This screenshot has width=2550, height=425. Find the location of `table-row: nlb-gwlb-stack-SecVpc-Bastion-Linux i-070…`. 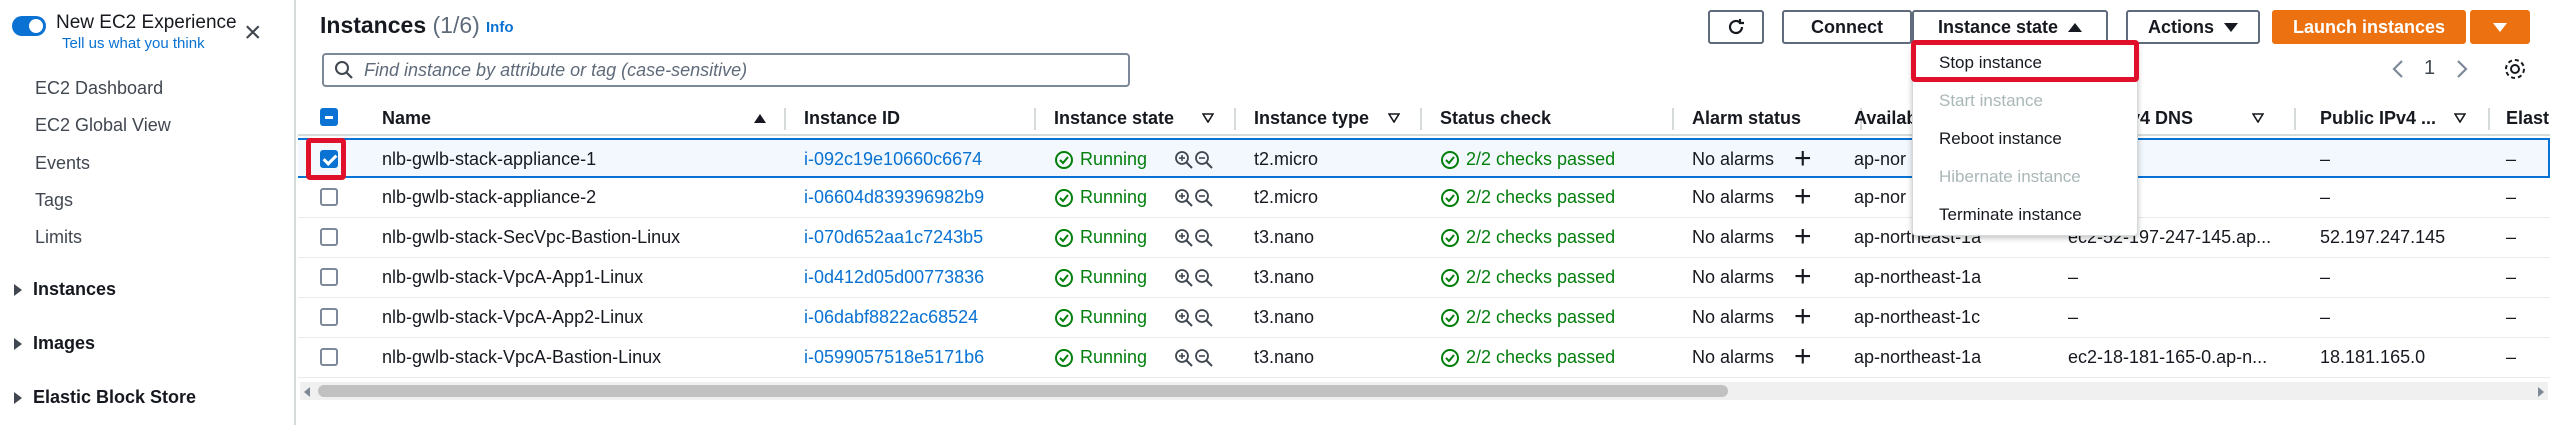

table-row: nlb-gwlb-stack-SecVpc-Bastion-Linux i-070… is located at coordinates (1424, 238).